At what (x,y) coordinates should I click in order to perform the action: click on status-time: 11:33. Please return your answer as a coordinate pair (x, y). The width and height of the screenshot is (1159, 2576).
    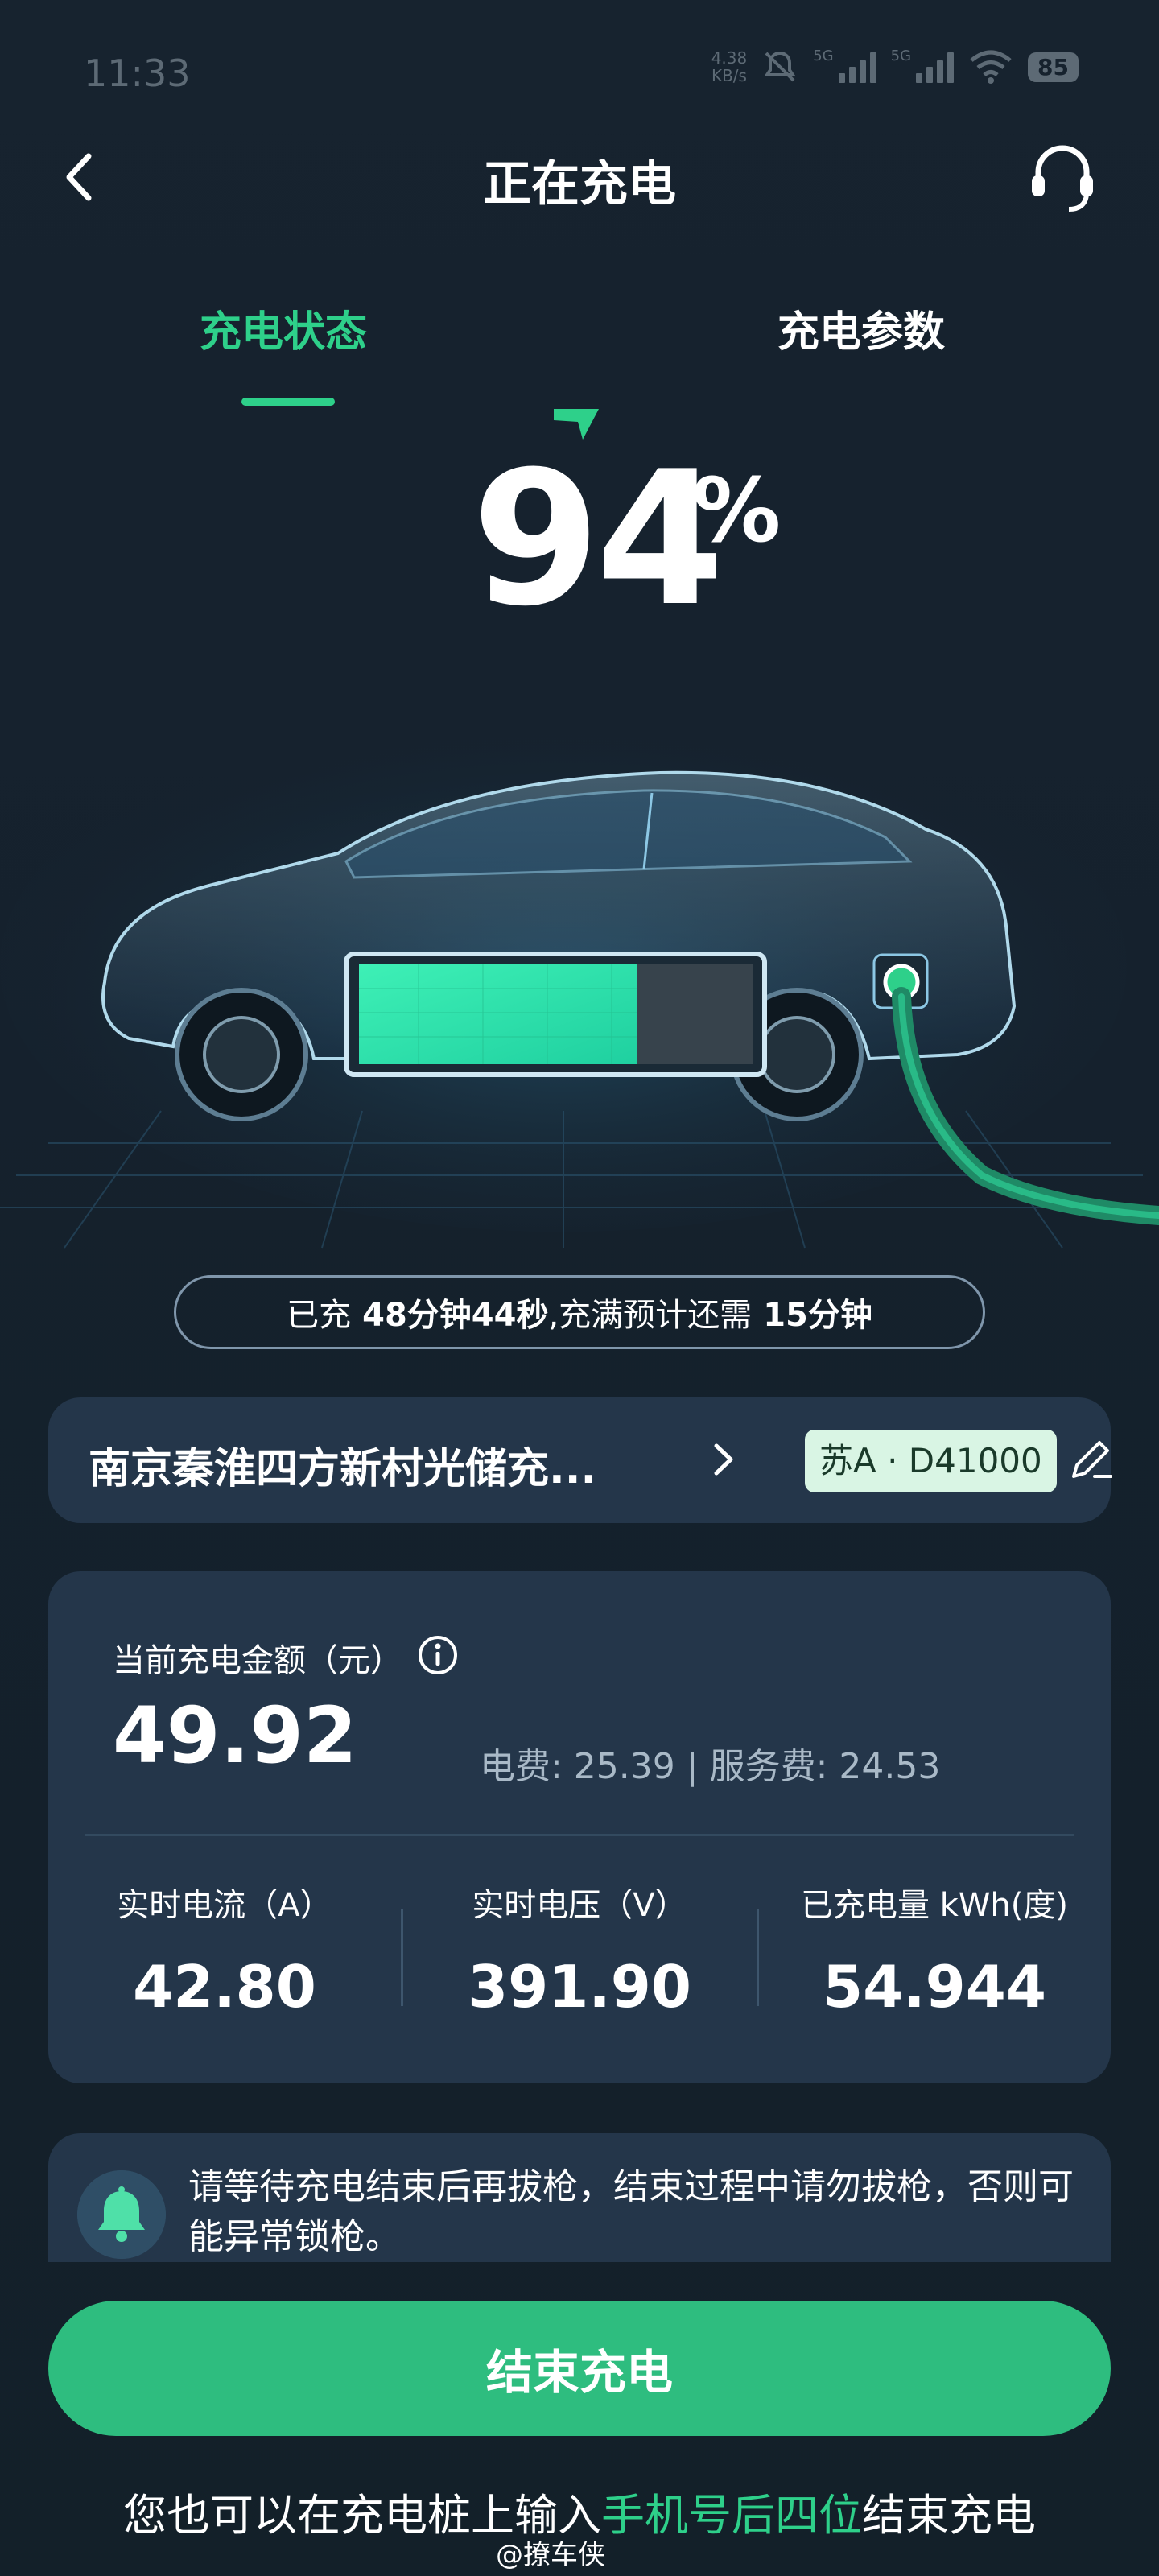
    Looking at the image, I should click on (137, 73).